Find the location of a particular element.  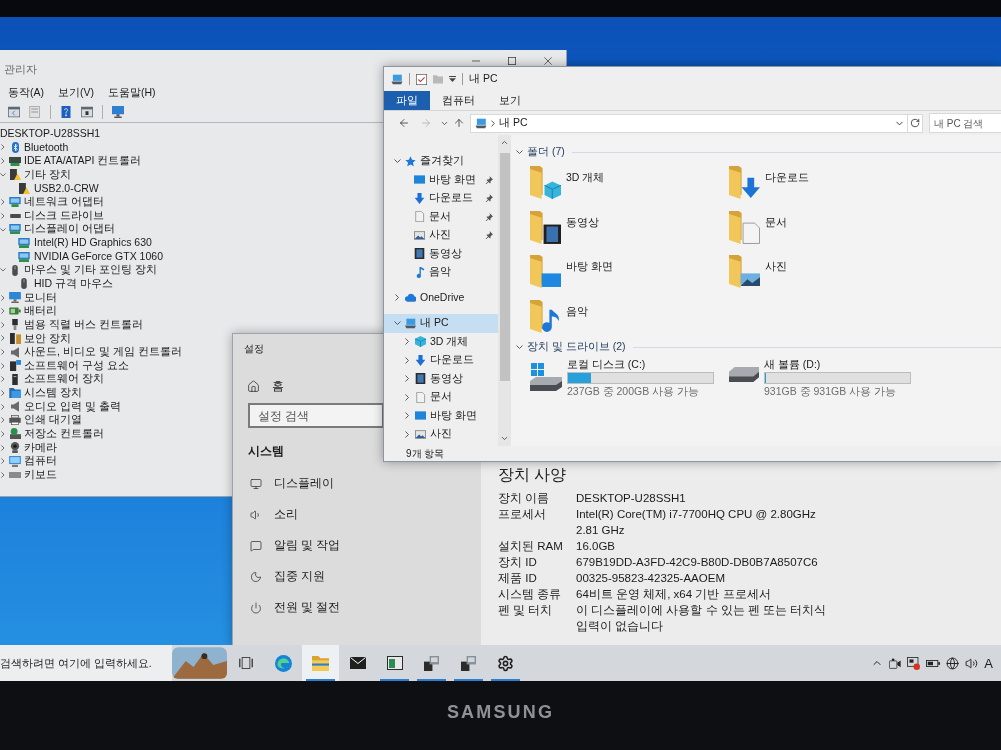

drive-name: 새 볼륨 (D:) is located at coordinates (837, 364).